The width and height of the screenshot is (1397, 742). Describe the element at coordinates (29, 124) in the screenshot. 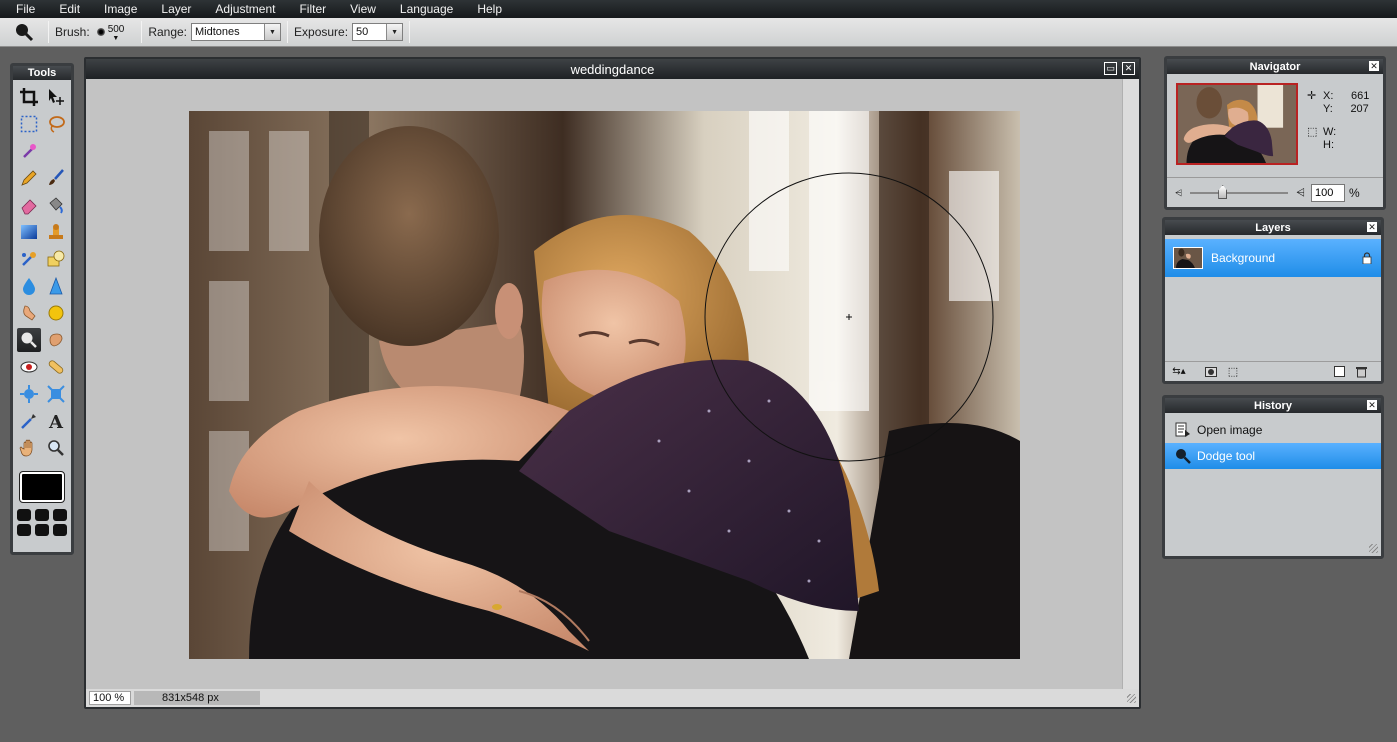

I see `marquee-tool` at that location.